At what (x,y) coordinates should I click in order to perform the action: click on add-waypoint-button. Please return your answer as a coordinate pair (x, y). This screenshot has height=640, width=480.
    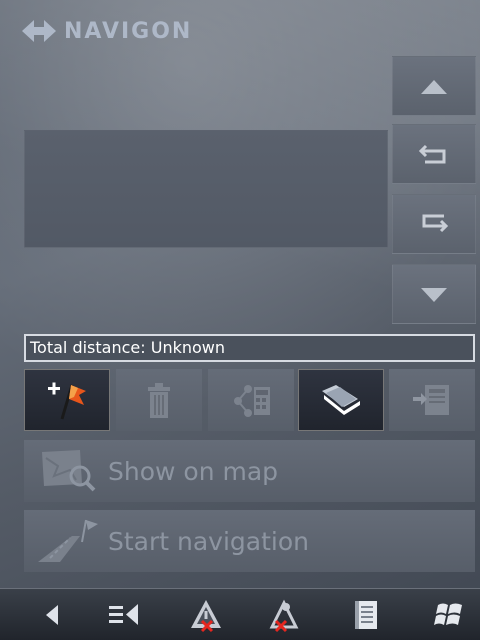
    Looking at the image, I should click on (67, 400).